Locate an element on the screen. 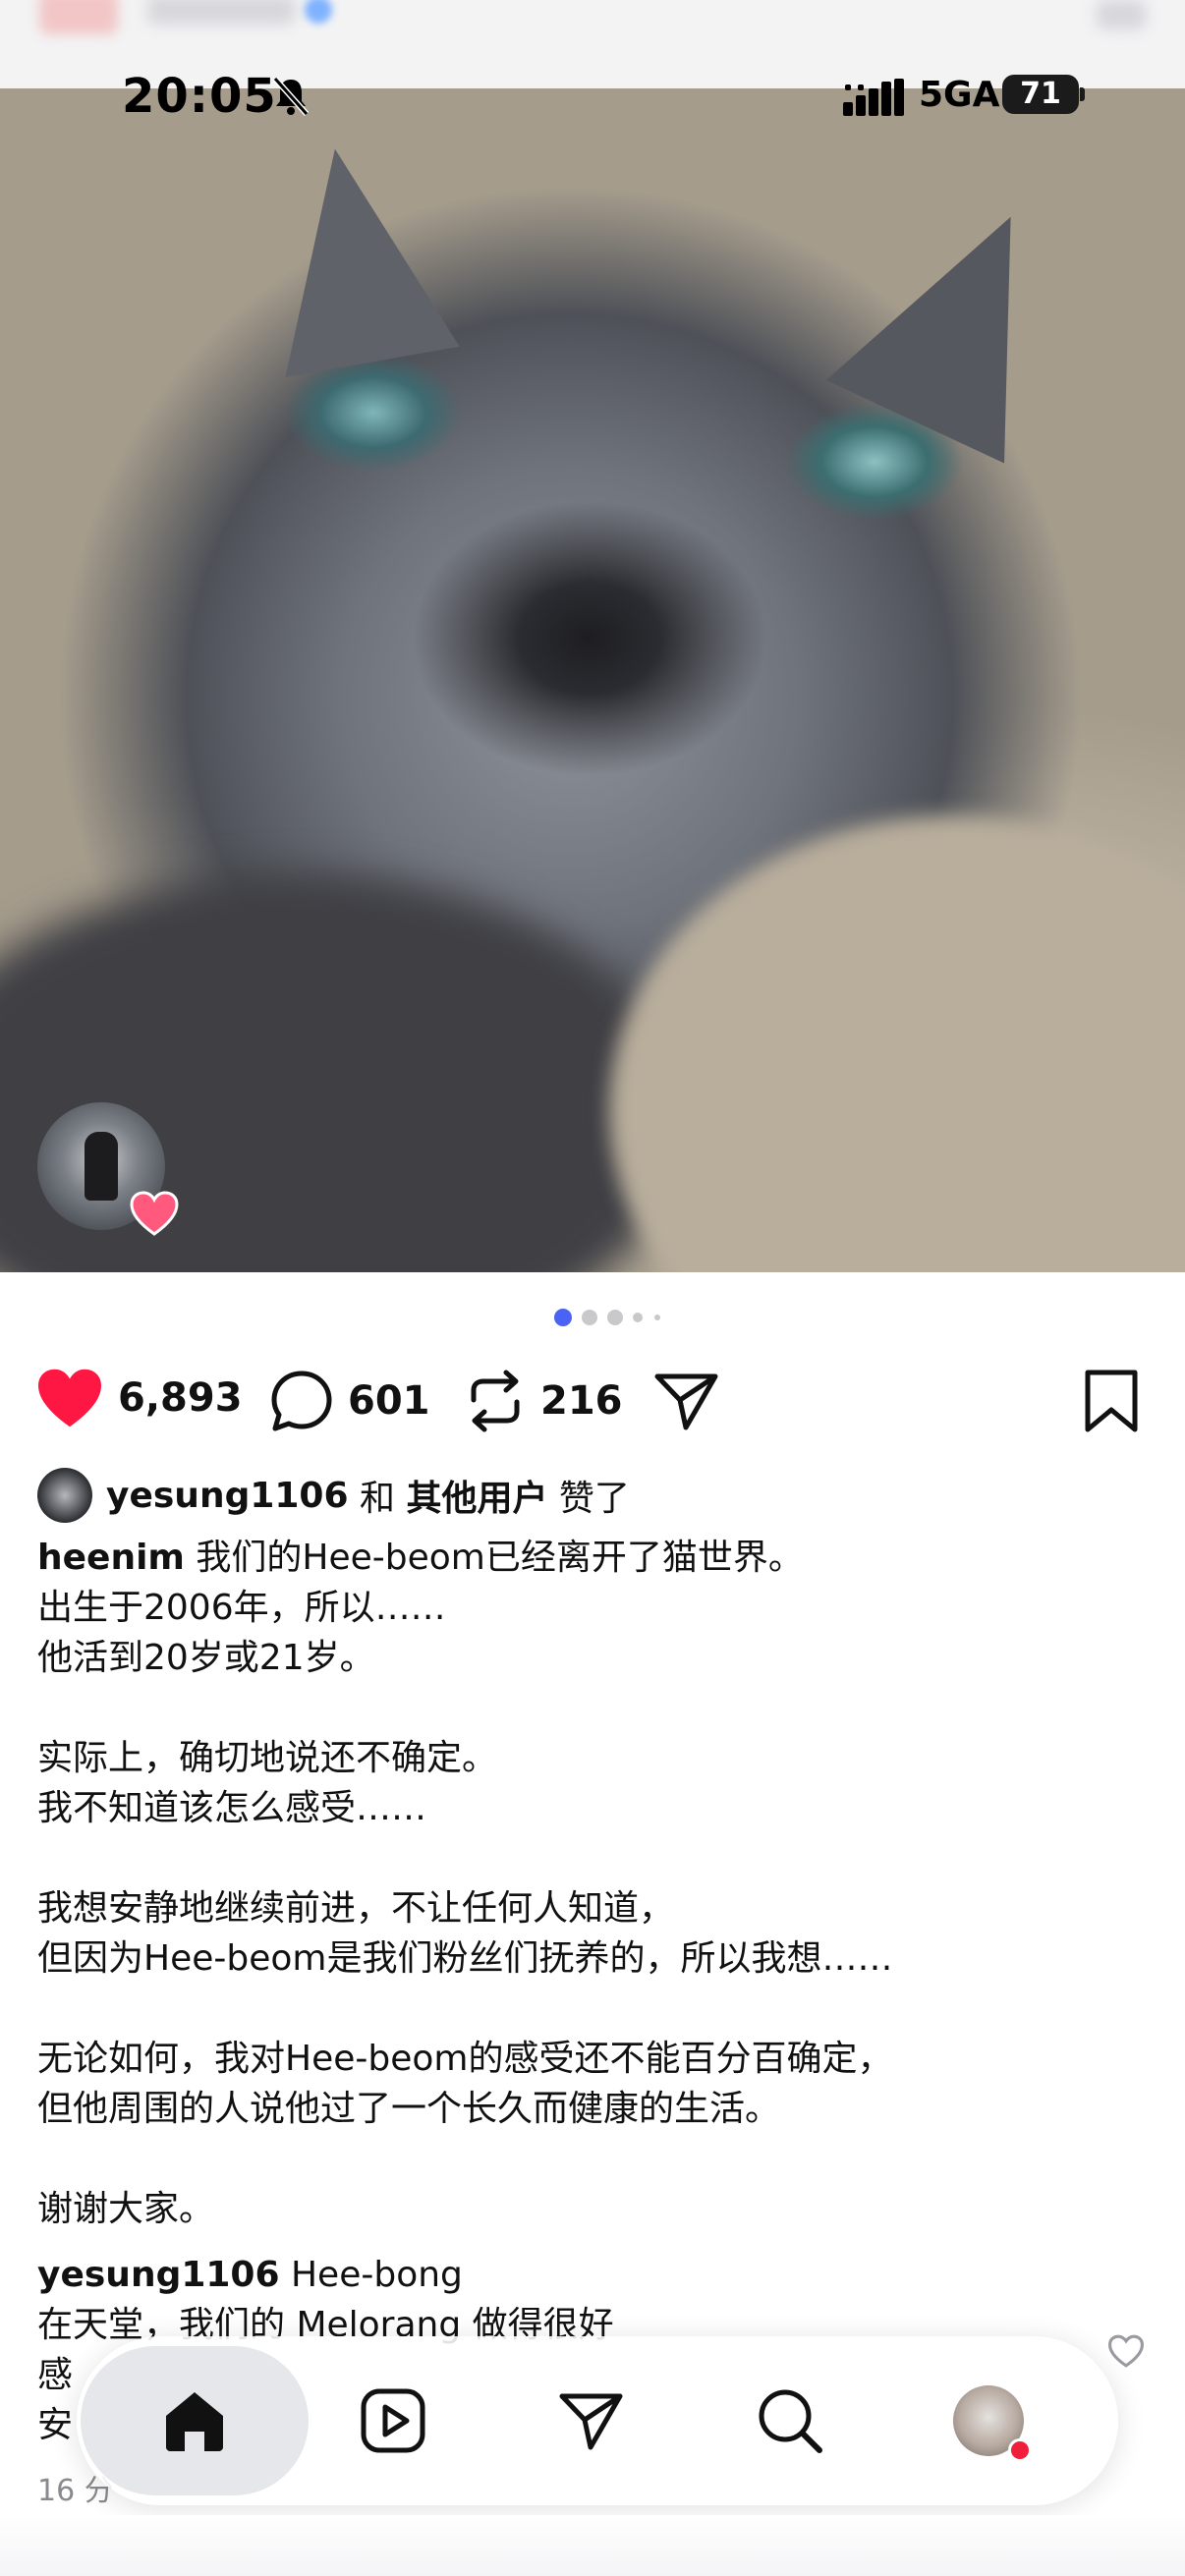 This screenshot has height=2576, width=1185. liked-by-summary: yesung1106 和 其他用户 赞了 is located at coordinates (334, 1495).